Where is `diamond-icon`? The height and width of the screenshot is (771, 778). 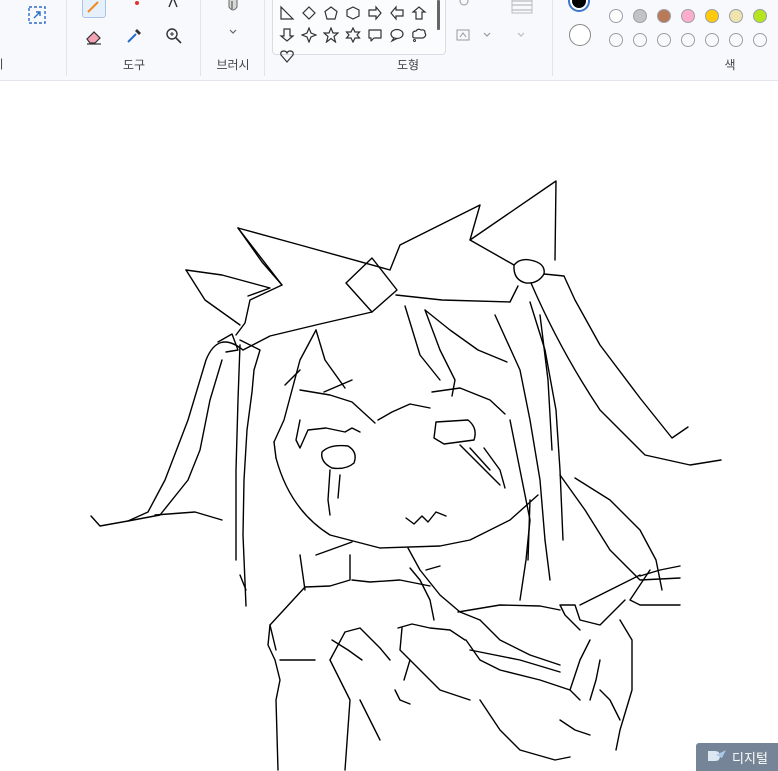 diamond-icon is located at coordinates (310, 14).